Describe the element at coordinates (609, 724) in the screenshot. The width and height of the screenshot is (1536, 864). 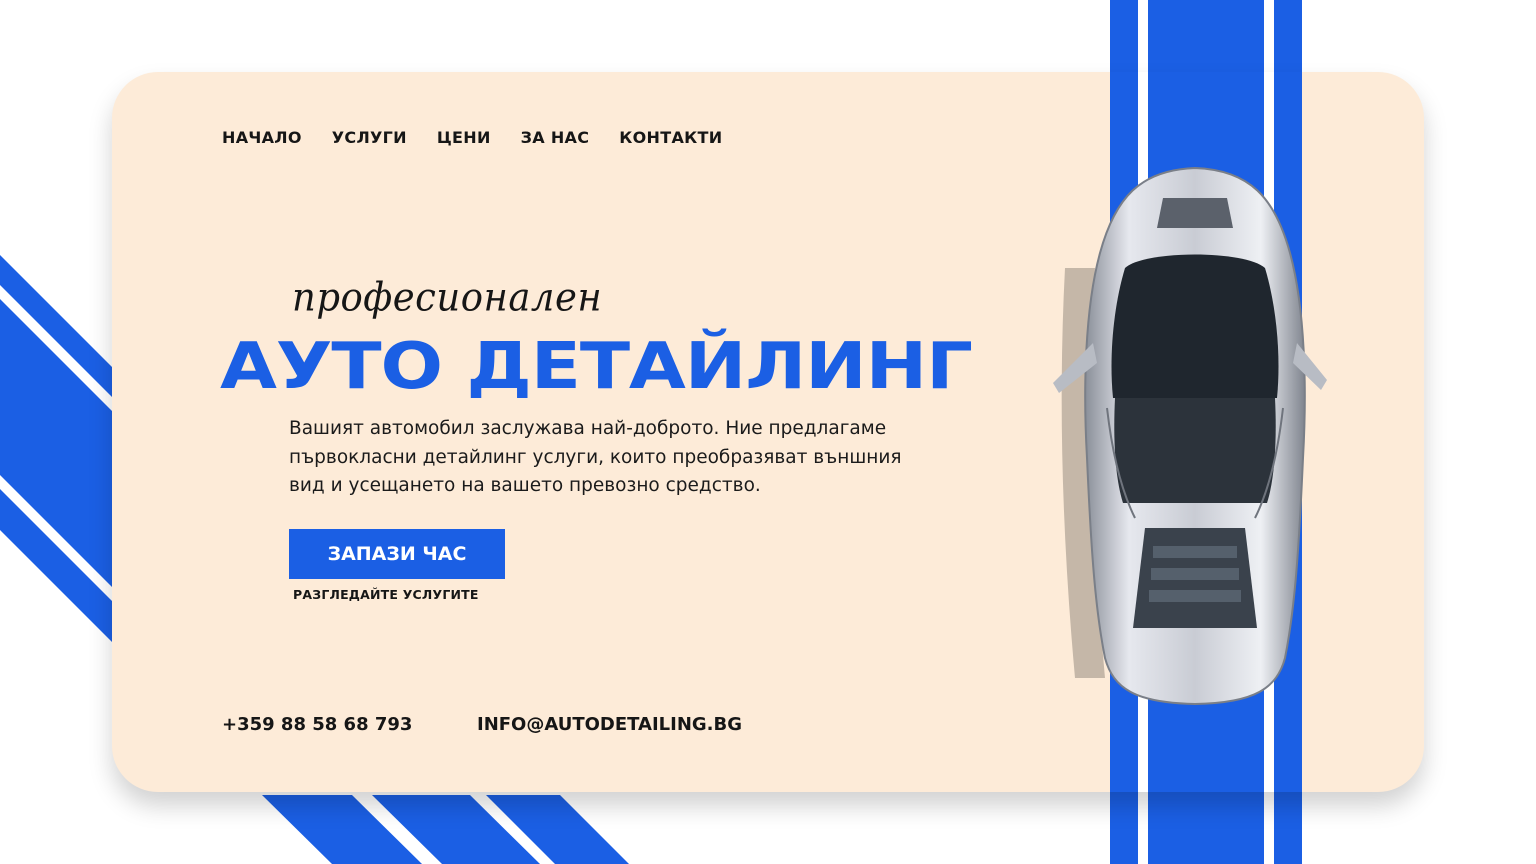
I see `contact-email: INFO@AUTODETAILING.BG` at that location.